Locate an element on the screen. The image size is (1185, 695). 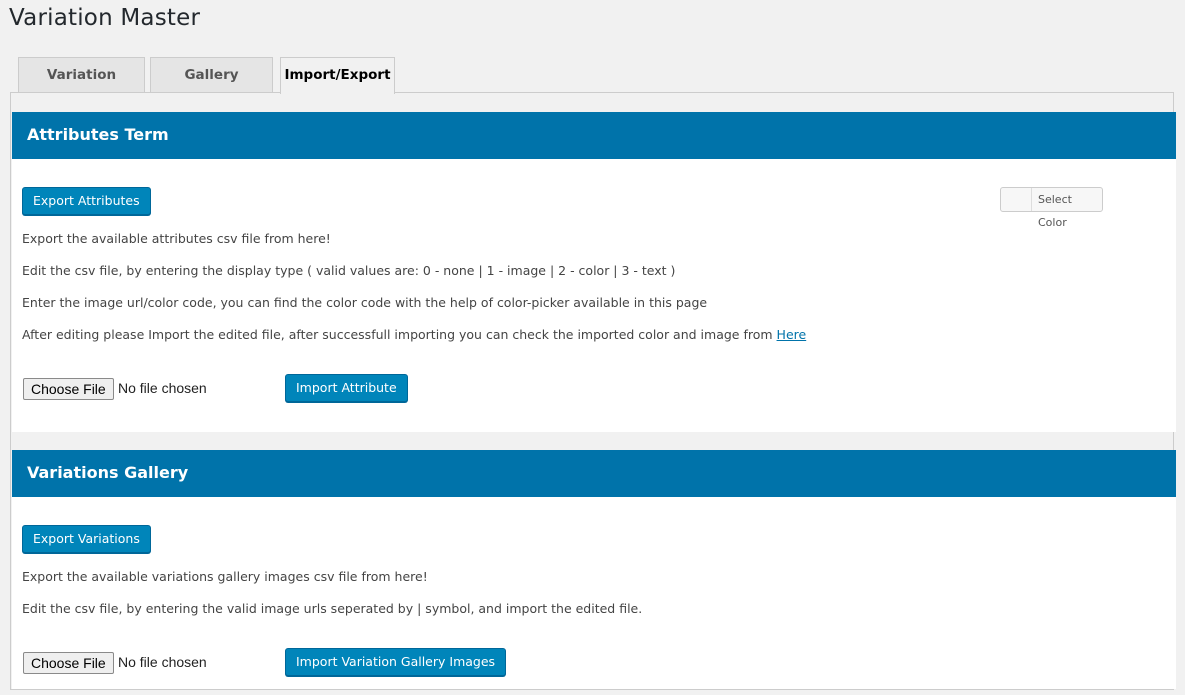
gallery-choose-file-button: Choose File is located at coordinates (68, 663).